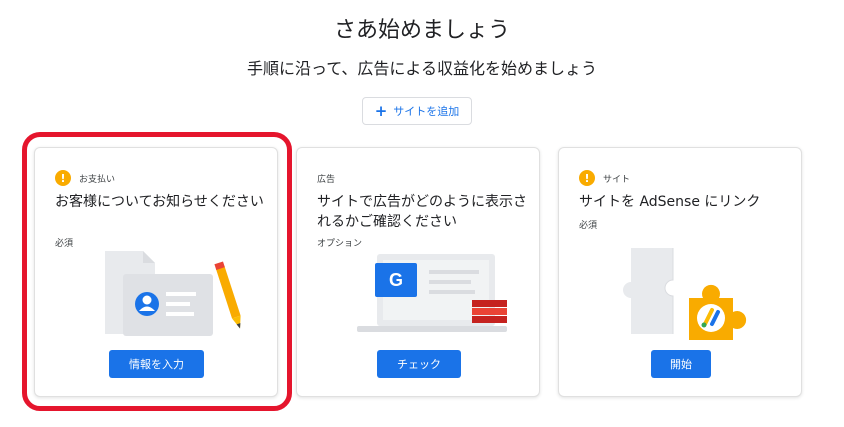  Describe the element at coordinates (396, 280) in the screenshot. I see `google-g-icon: G` at that location.